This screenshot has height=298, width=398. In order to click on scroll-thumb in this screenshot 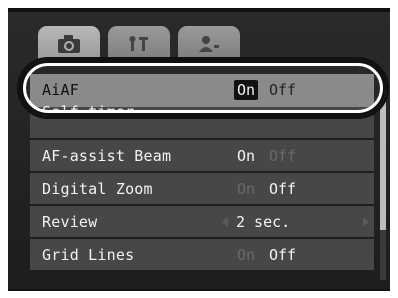, I will do `click(383, 160)`.